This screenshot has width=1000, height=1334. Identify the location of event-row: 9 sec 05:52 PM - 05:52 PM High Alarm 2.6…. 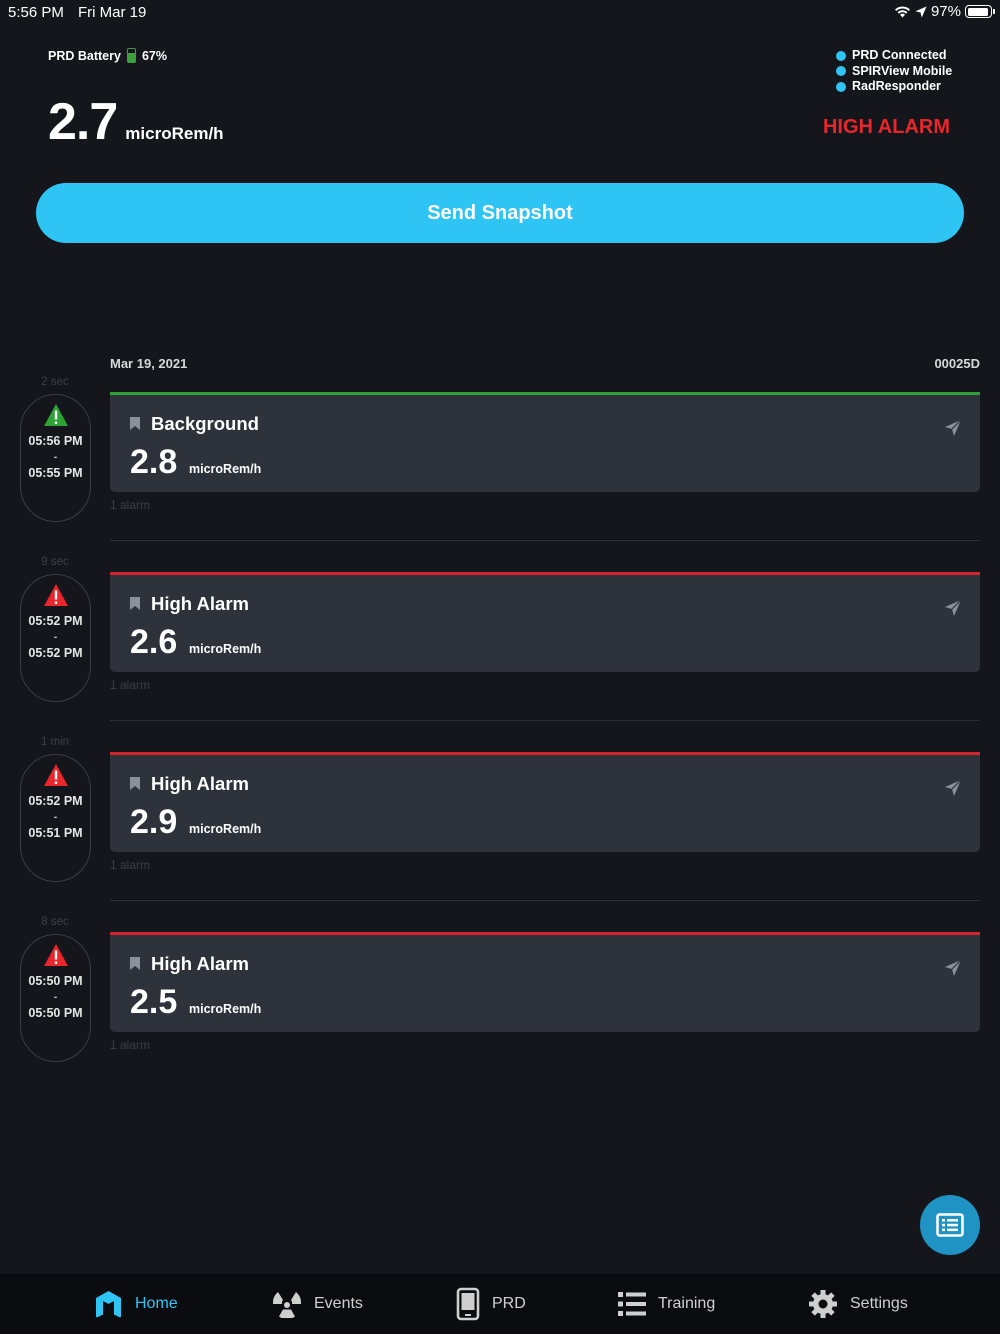
(500, 646).